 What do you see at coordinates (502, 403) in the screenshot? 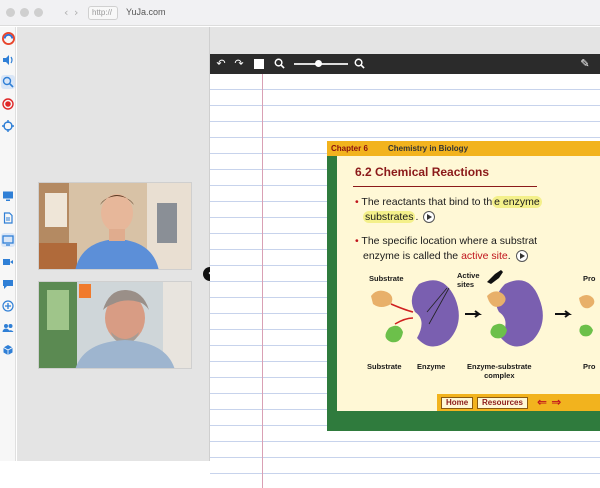
I see `resources-button: Resources` at bounding box center [502, 403].